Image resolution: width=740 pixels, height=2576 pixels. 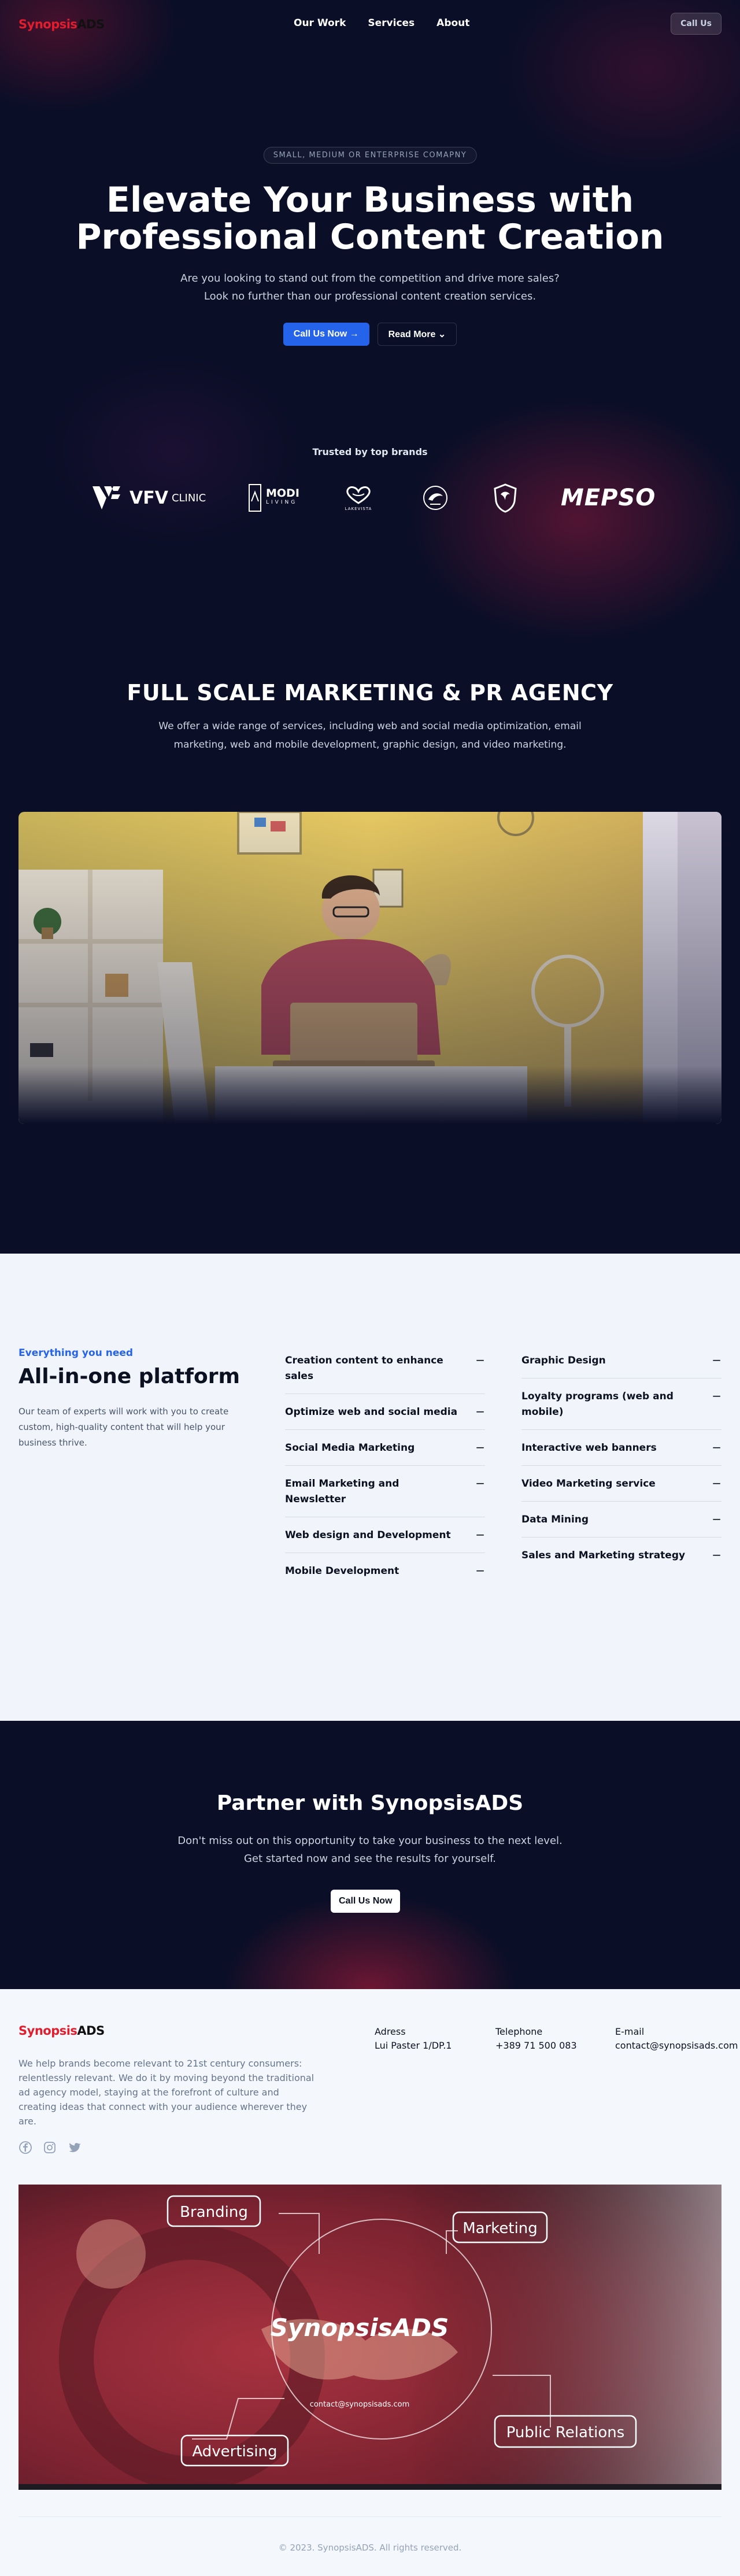 What do you see at coordinates (106, 497) in the screenshot?
I see `vfv-mark-icon` at bounding box center [106, 497].